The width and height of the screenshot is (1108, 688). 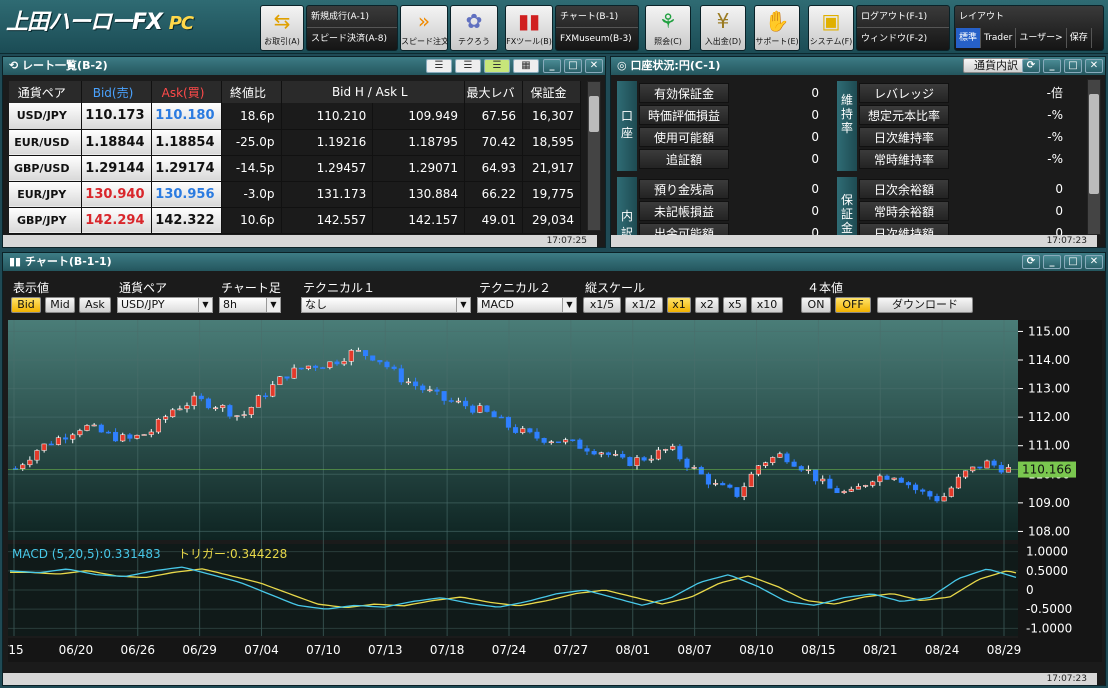 What do you see at coordinates (186, 142) in the screenshot?
I see `cell-ask: 1.18854` at bounding box center [186, 142].